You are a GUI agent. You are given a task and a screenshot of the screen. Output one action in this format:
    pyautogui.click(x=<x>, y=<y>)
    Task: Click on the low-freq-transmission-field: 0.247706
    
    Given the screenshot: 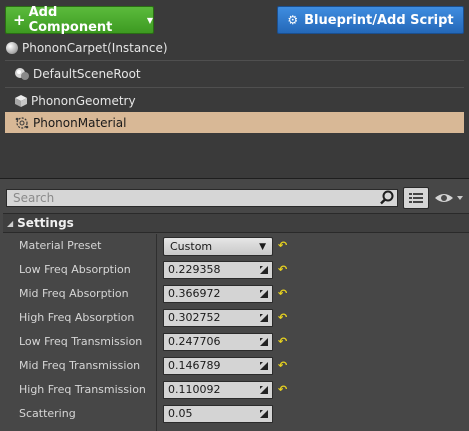 What is the action you would take?
    pyautogui.click(x=218, y=342)
    